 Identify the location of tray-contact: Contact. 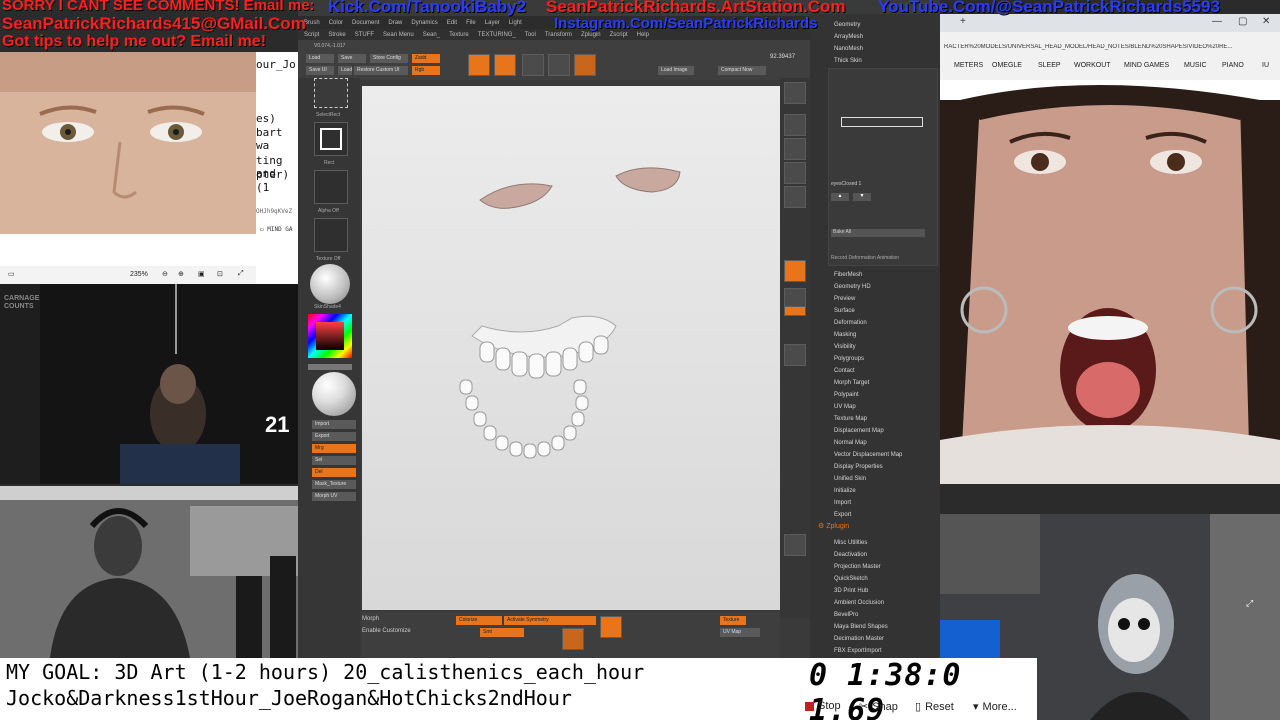
(844, 371).